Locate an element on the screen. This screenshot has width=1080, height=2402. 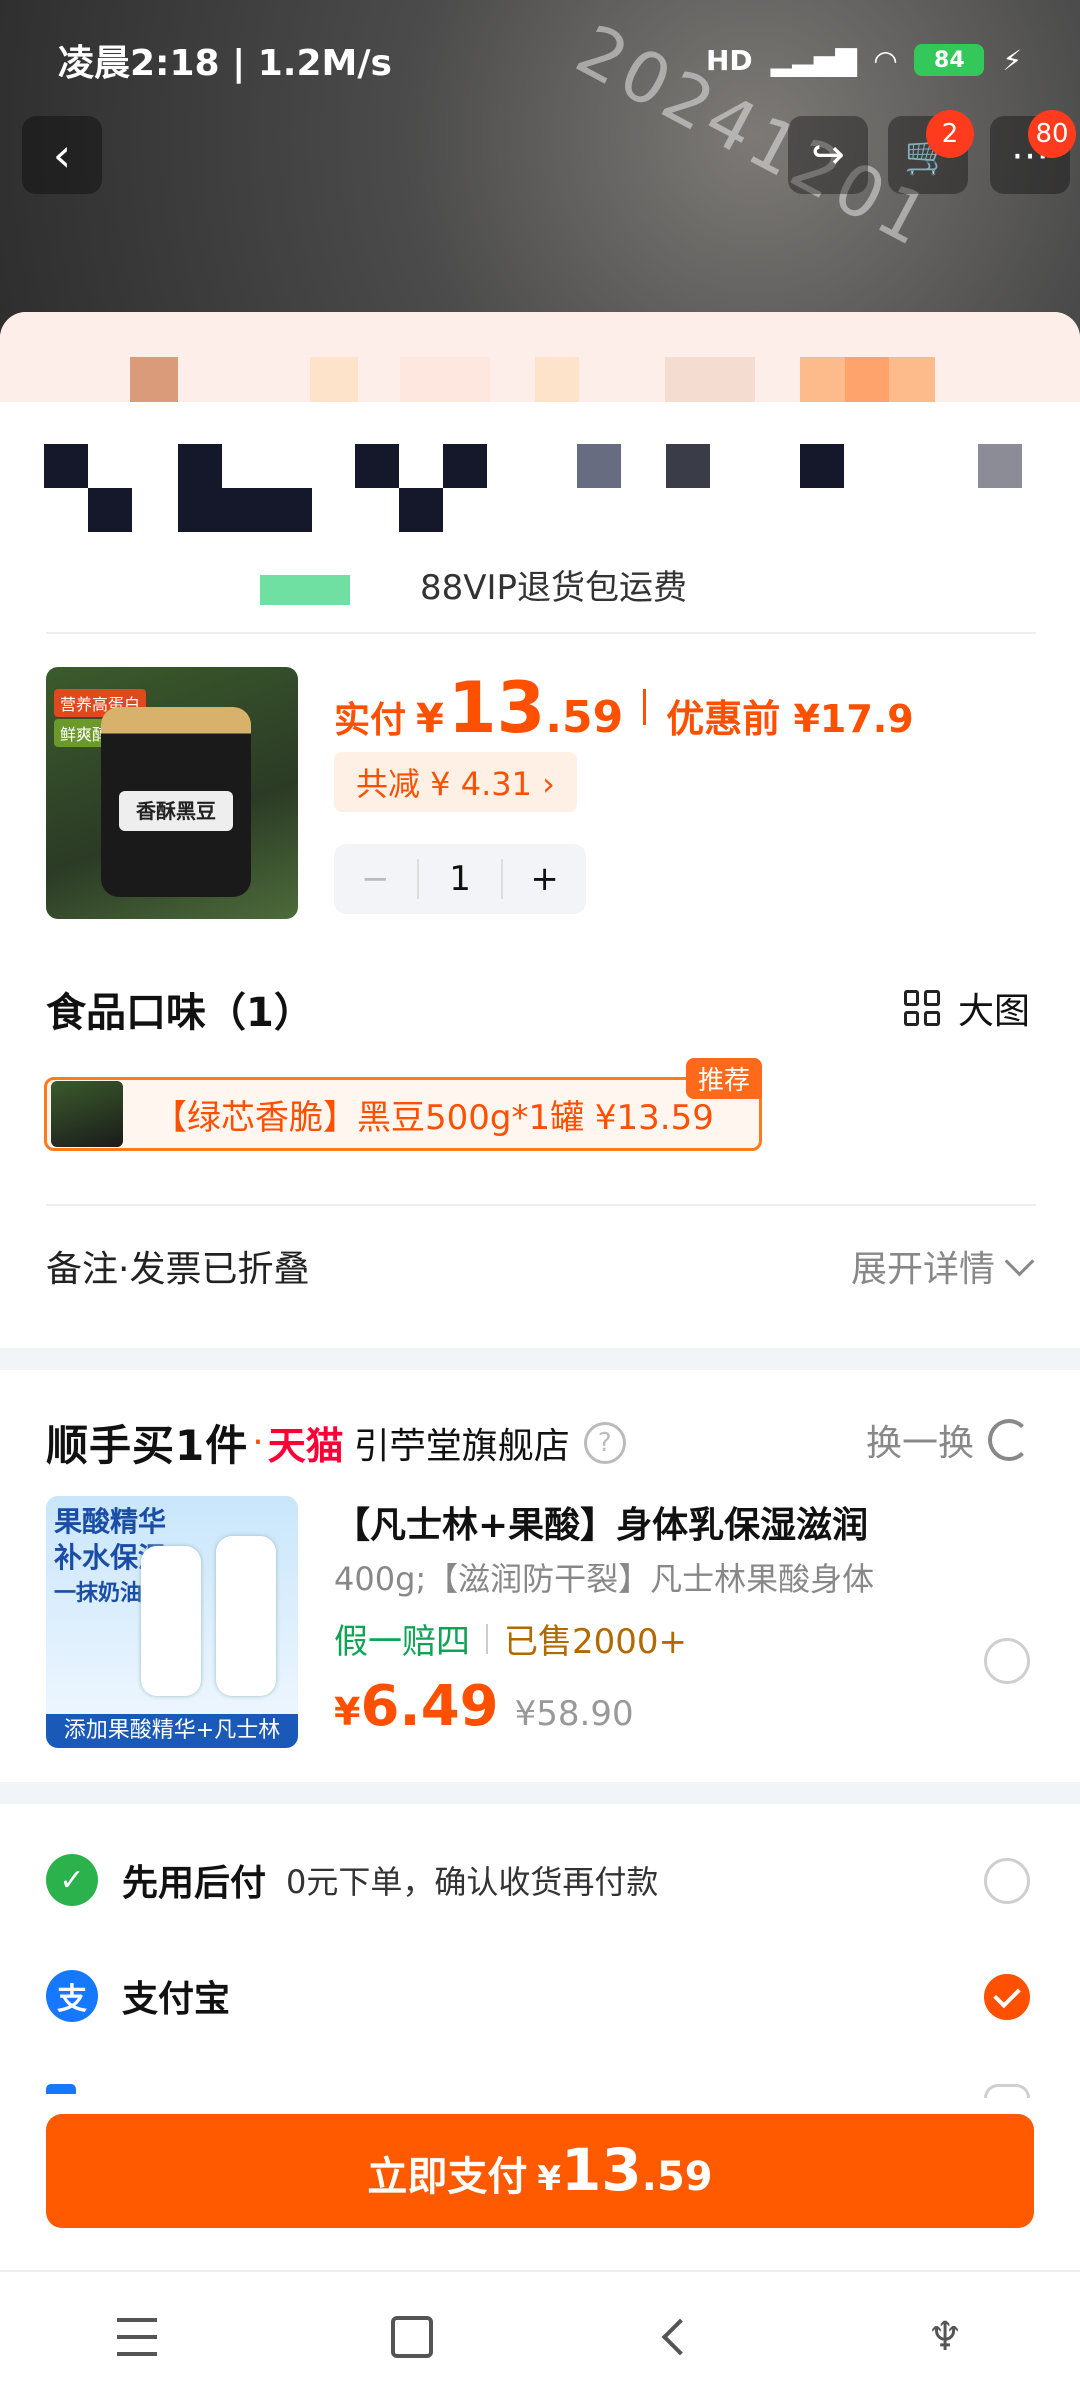
addon-shop-header: 顺手买1件 · 天猫 引苧堂旗舰店 ? is located at coordinates (336, 1442).